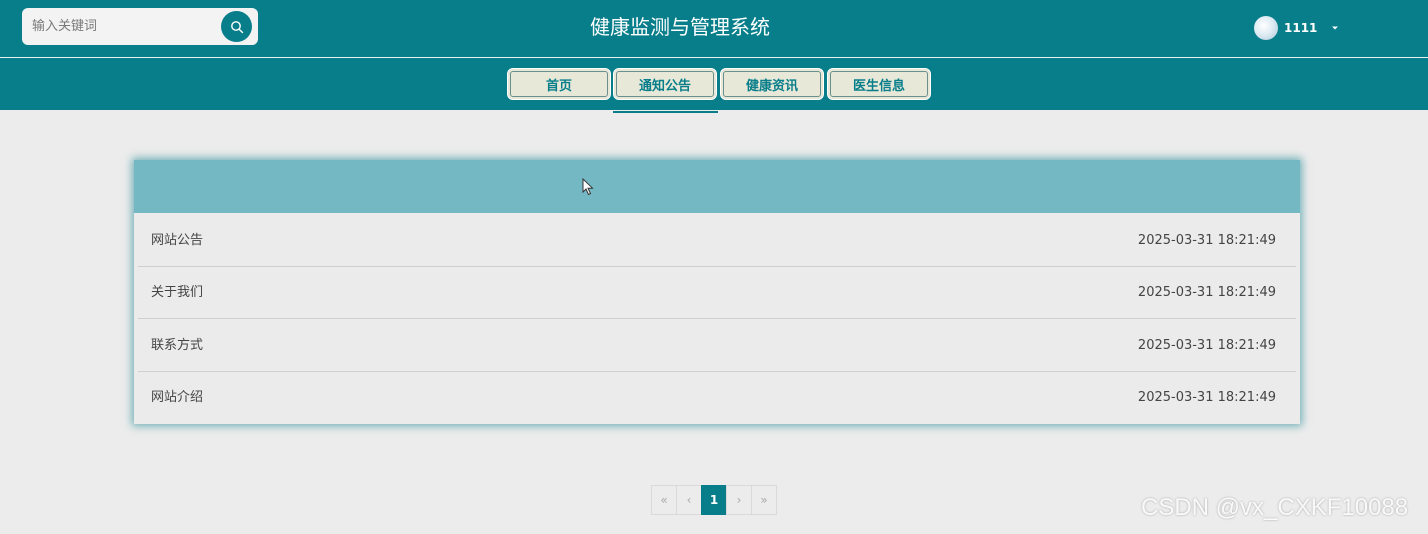 This screenshot has height=534, width=1428. I want to click on notice-title: 网站公告, so click(177, 240).